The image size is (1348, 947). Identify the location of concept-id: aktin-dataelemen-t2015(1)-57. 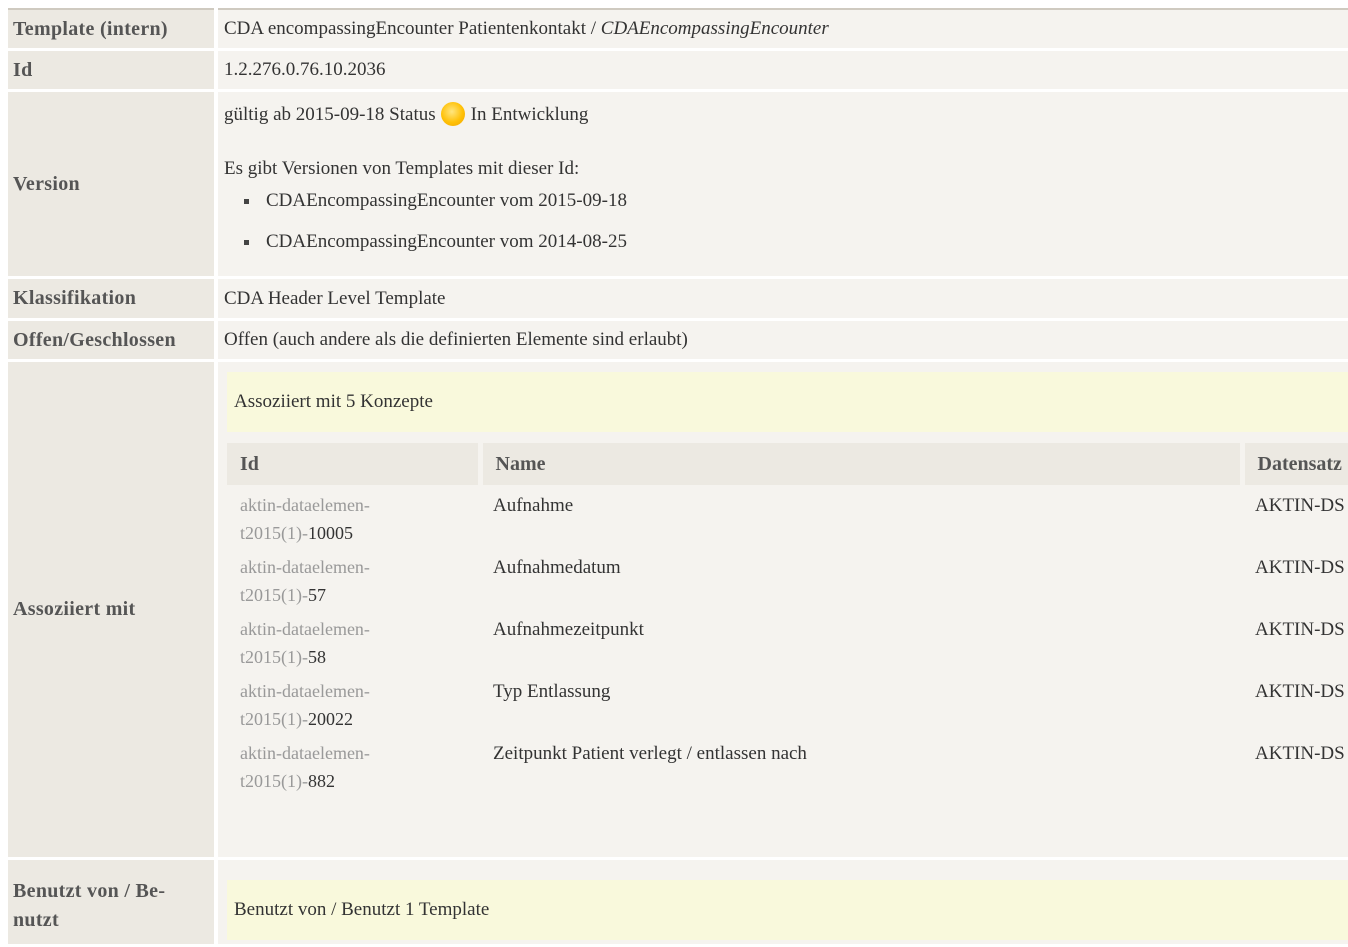
(353, 578).